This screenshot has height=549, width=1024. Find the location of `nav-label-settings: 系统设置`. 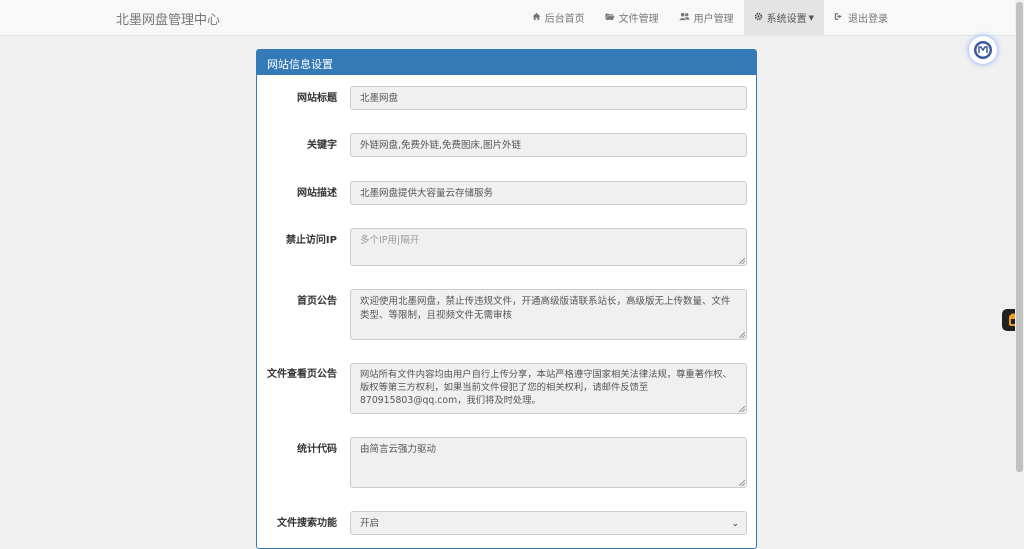

nav-label-settings: 系统设置 is located at coordinates (786, 19).